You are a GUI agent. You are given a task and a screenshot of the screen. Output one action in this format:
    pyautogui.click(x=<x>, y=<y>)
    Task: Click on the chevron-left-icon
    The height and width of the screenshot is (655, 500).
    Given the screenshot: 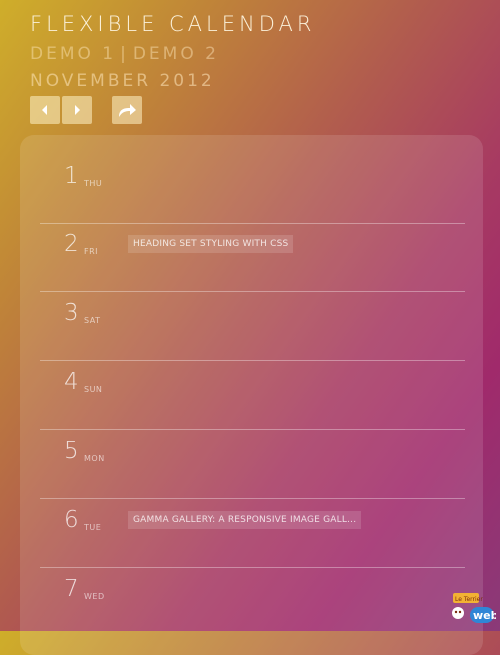 What is the action you would take?
    pyautogui.click(x=44, y=110)
    